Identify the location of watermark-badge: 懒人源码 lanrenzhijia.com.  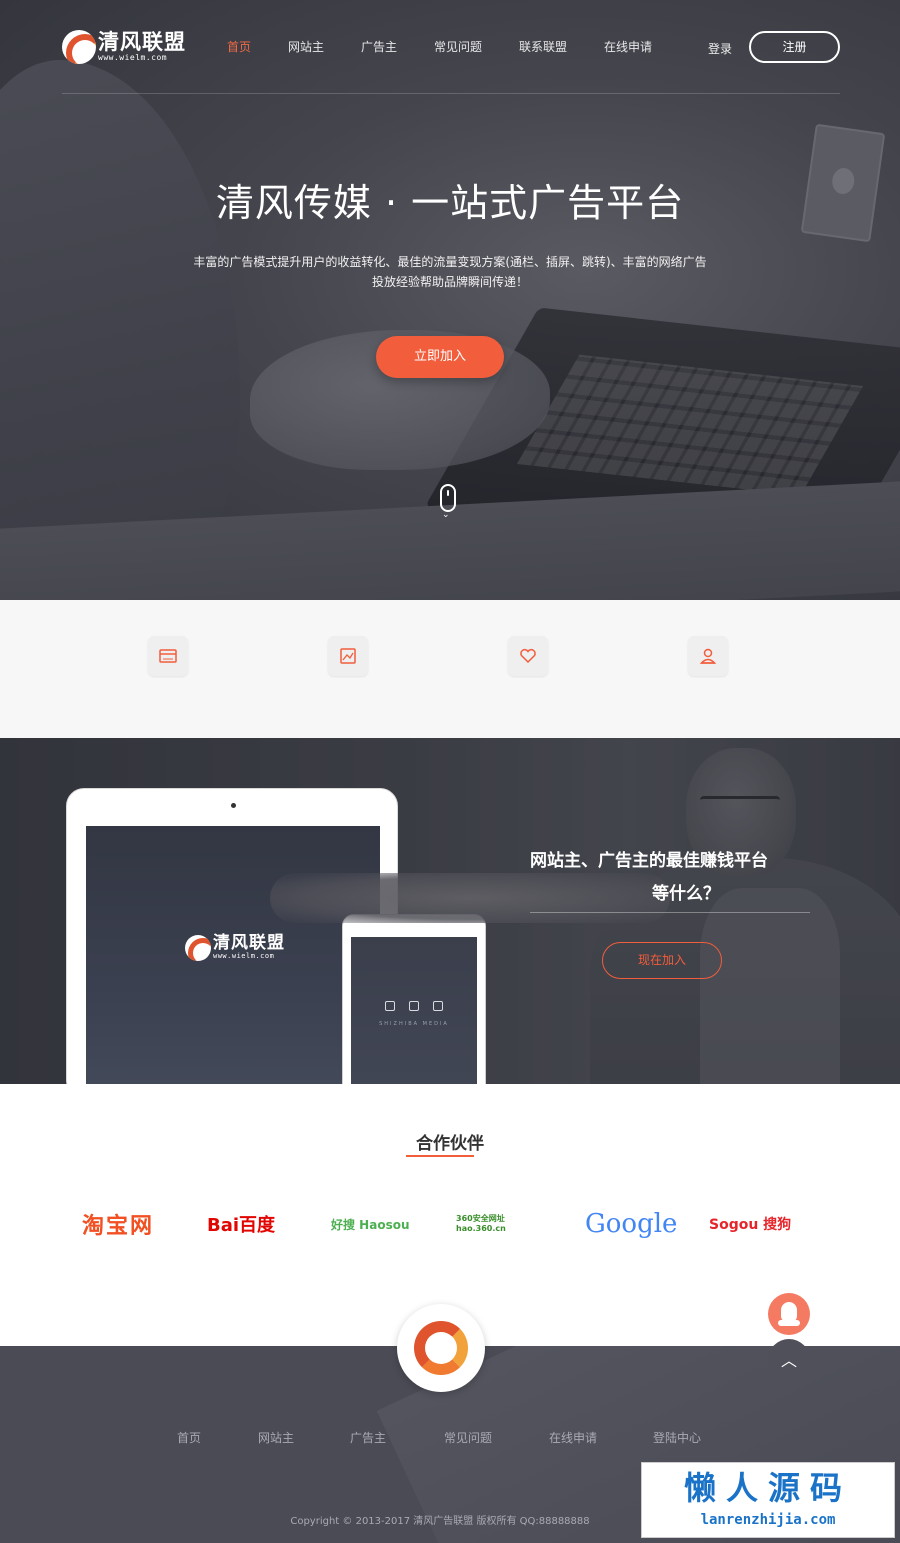
(768, 1500).